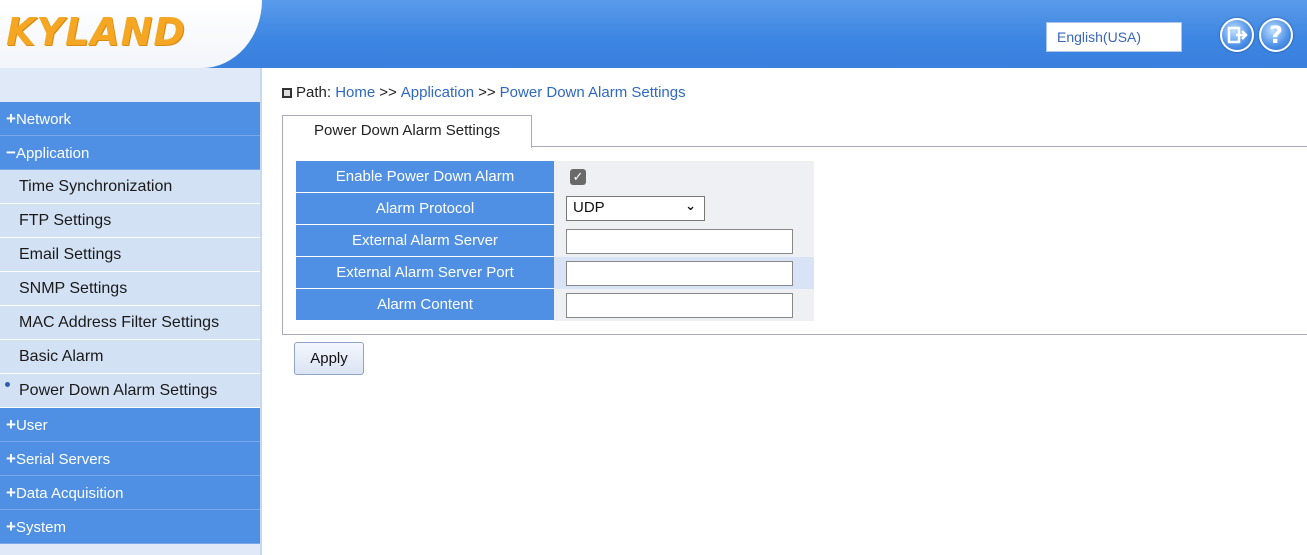 The height and width of the screenshot is (555, 1307). I want to click on field-label: Enable Power Down Alarm, so click(425, 177).